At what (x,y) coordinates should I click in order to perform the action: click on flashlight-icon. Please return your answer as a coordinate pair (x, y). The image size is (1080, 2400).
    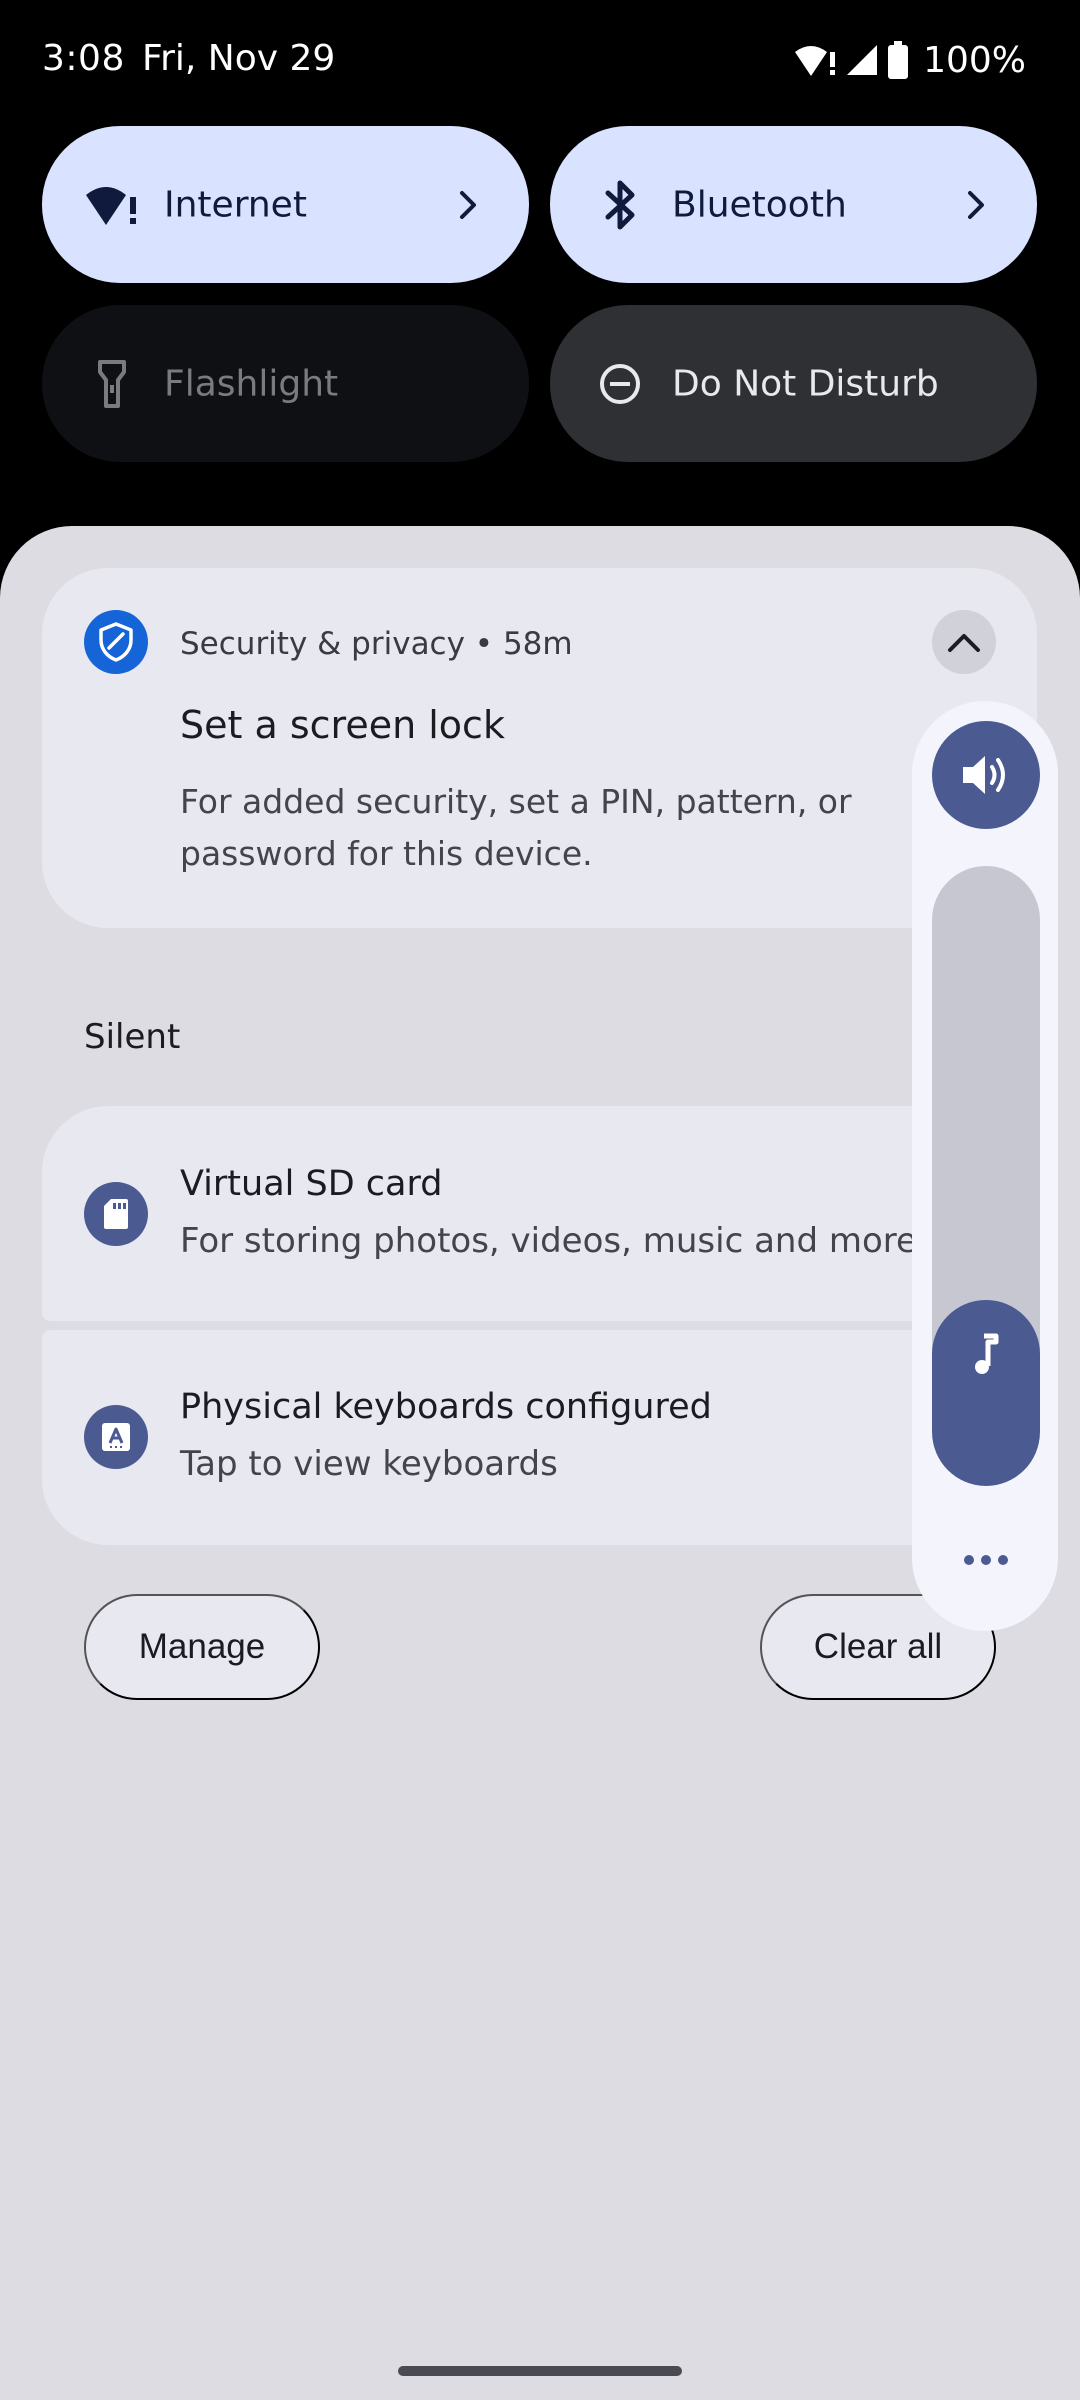
    Looking at the image, I should click on (112, 384).